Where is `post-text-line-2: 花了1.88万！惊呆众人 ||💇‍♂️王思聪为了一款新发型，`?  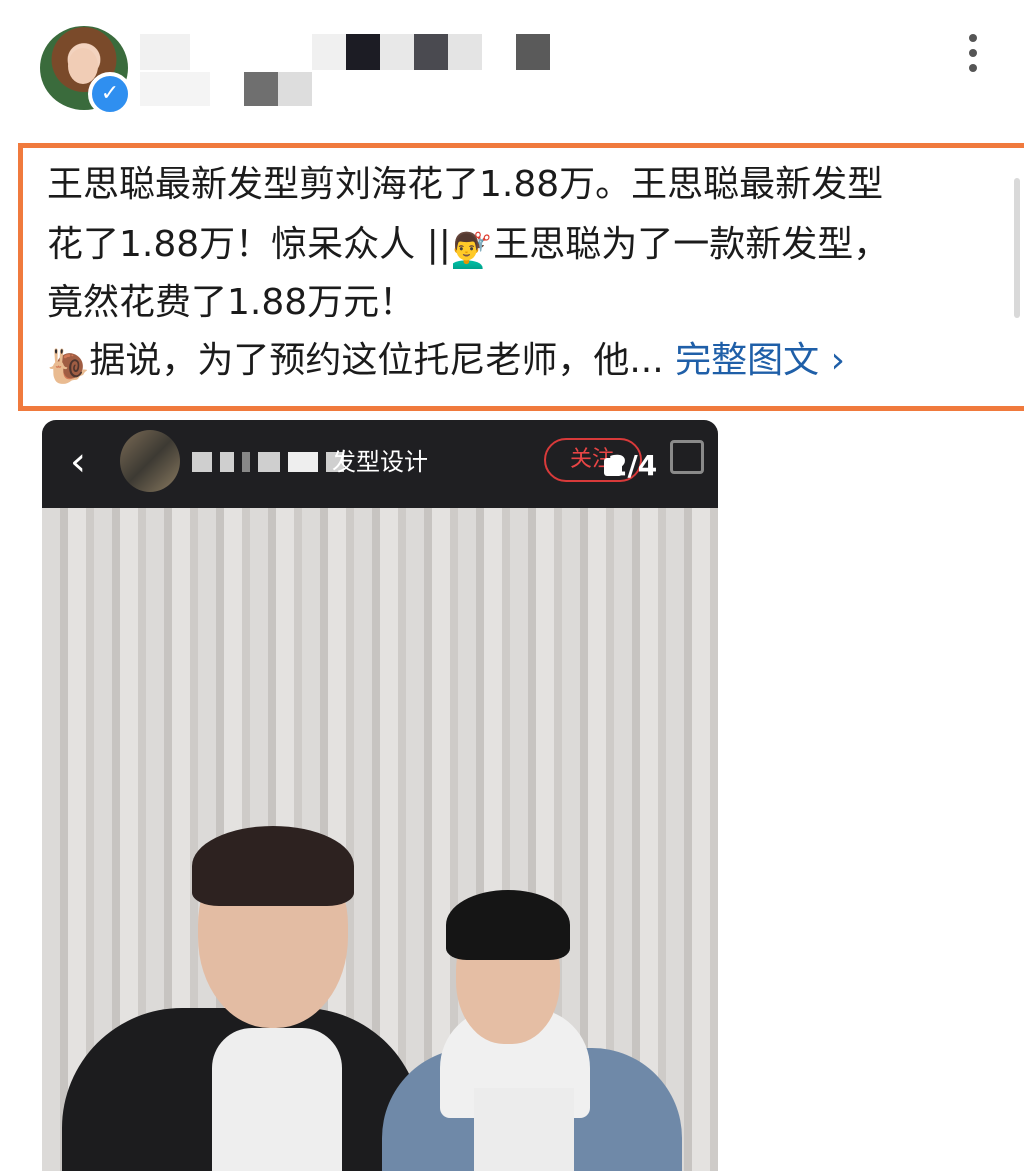 post-text-line-2: 花了1.88万！惊呆众人 ||💇‍♂️王思聪为了一款新发型， is located at coordinates (468, 248).